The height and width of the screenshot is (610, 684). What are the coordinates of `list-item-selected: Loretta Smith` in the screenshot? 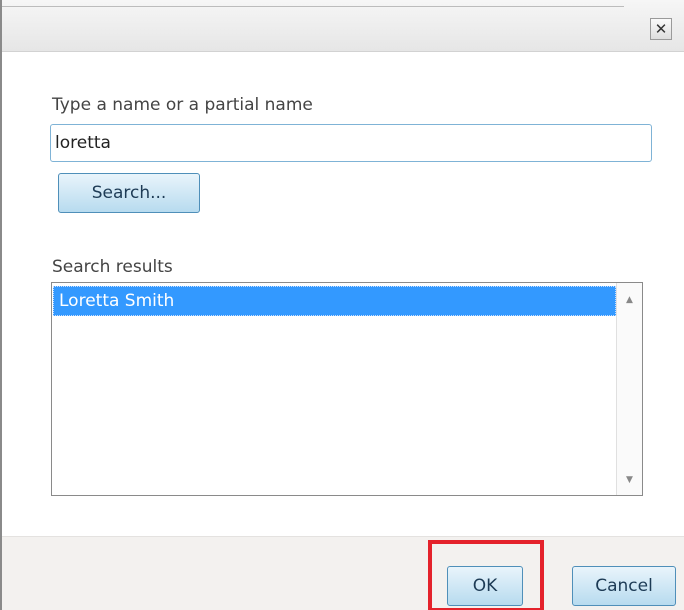 It's located at (334, 301).